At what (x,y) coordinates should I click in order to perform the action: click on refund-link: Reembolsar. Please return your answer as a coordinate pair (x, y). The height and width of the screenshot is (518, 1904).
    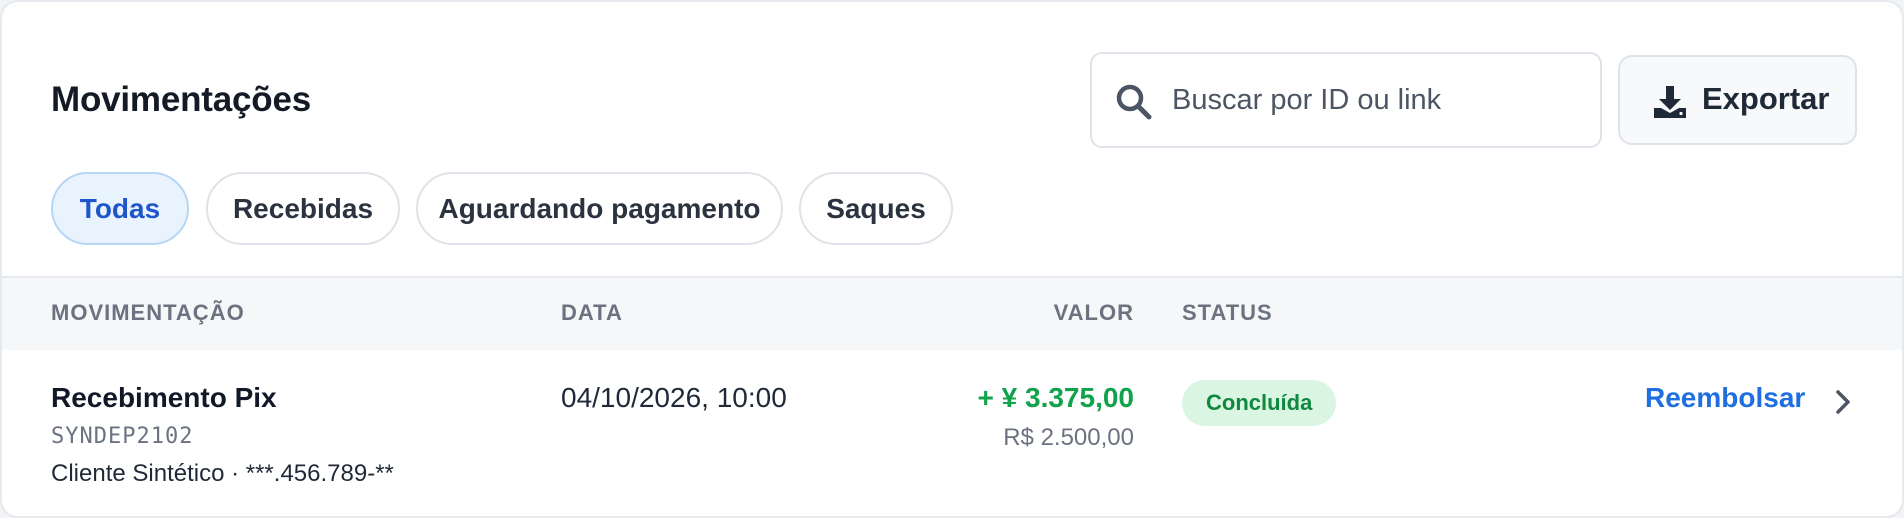
    Looking at the image, I should click on (1725, 398).